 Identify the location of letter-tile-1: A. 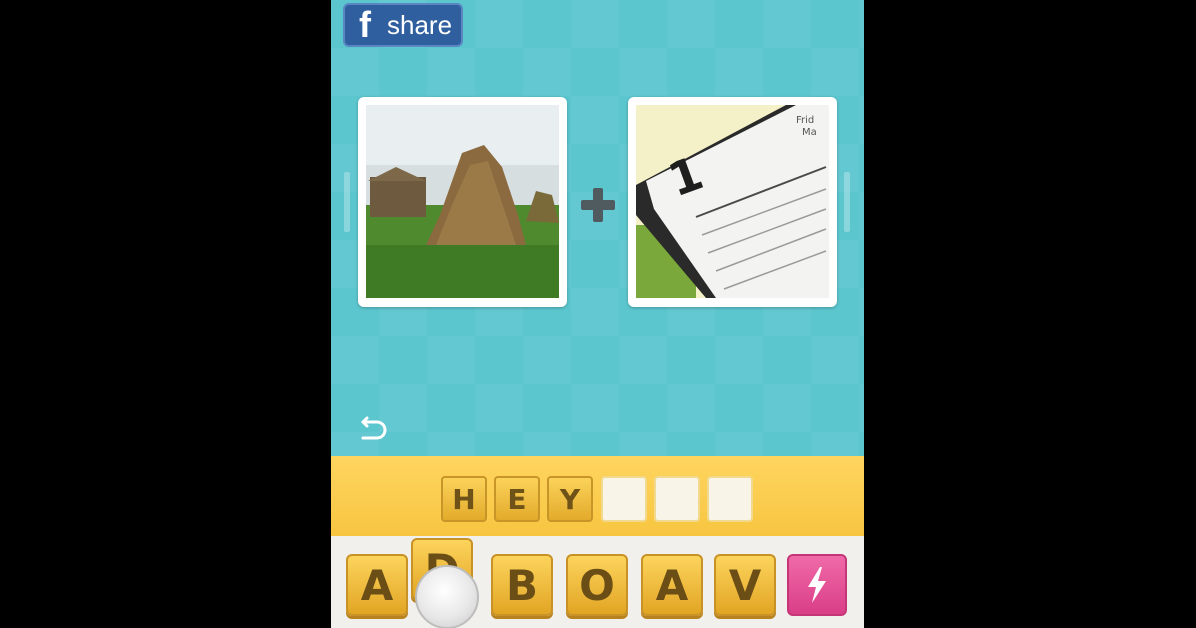
(377, 585).